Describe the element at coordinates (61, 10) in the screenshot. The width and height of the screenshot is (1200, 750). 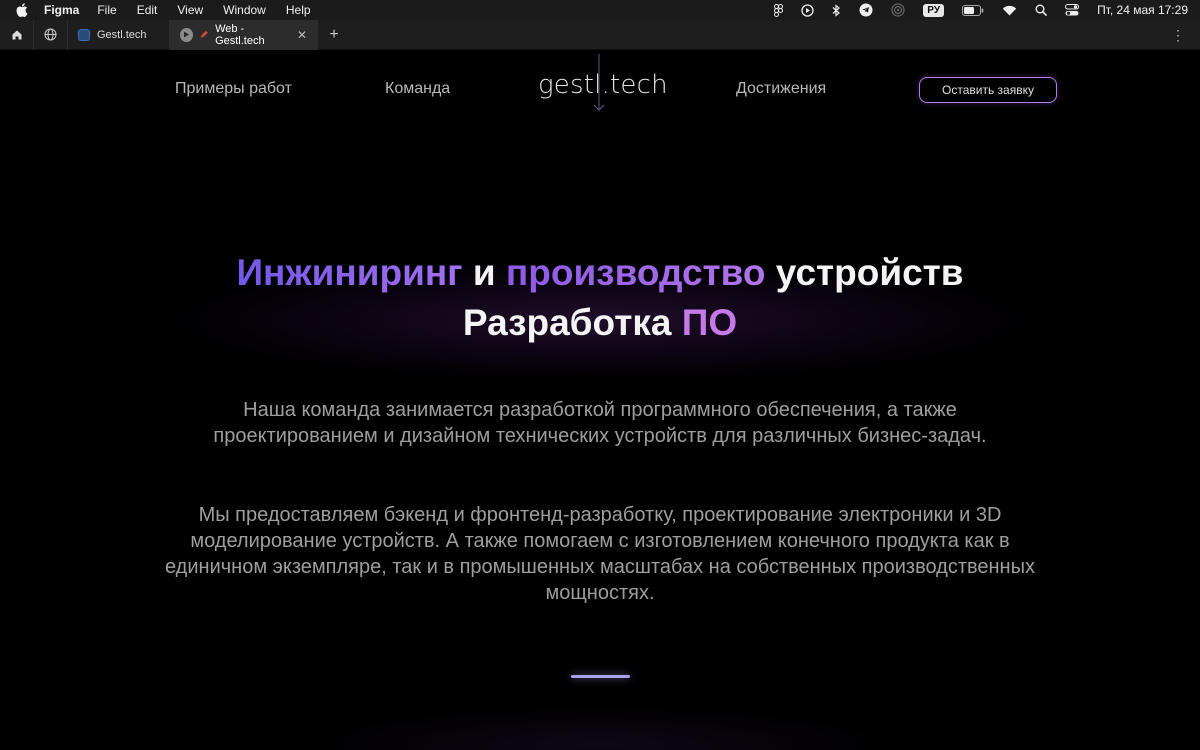
I see `app-menu-figma: Figma` at that location.